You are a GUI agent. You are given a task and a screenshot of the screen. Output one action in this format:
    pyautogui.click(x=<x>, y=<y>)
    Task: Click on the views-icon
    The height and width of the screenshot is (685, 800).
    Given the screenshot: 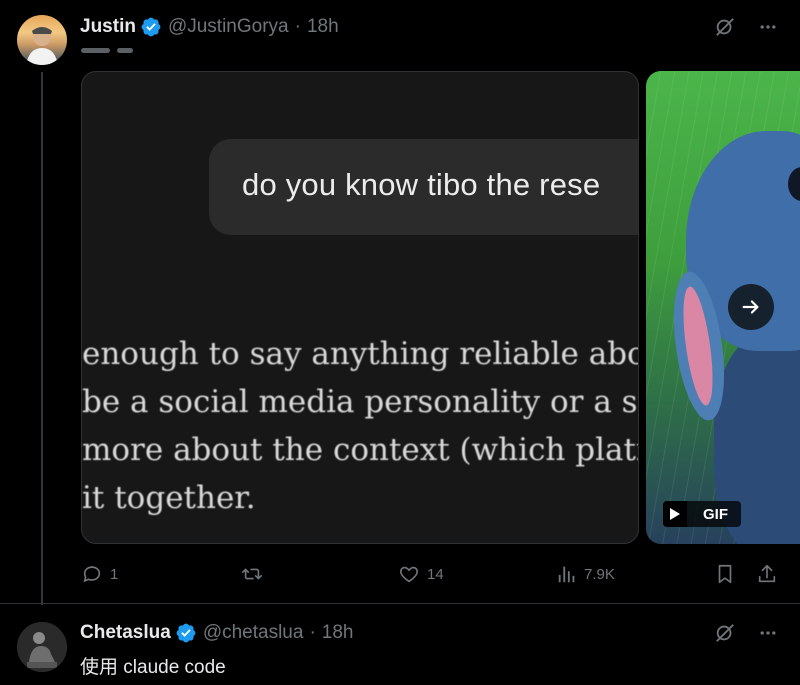 What is the action you would take?
    pyautogui.click(x=566, y=574)
    